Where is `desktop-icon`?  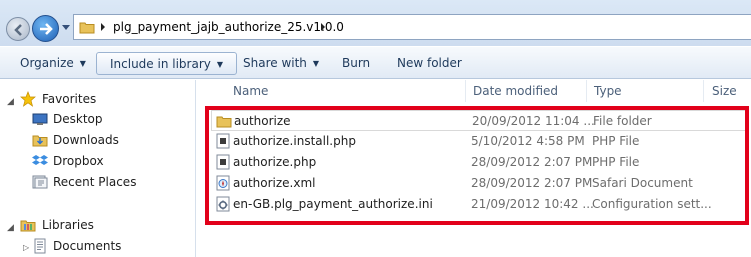
desktop-icon is located at coordinates (40, 119).